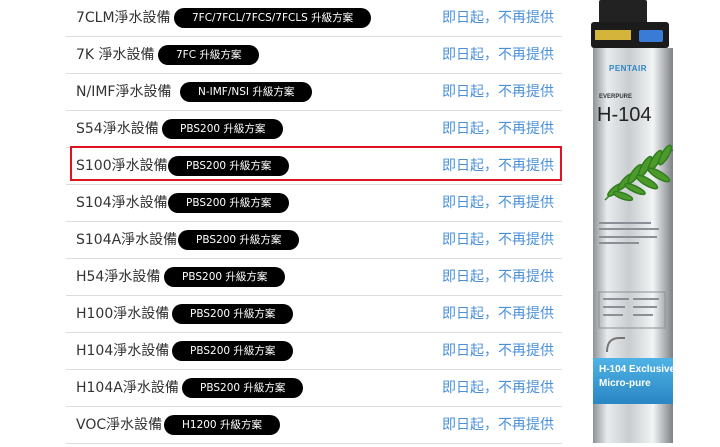 The height and width of the screenshot is (447, 720). What do you see at coordinates (127, 240) in the screenshot?
I see `equipment-name: S104A淨水設備` at bounding box center [127, 240].